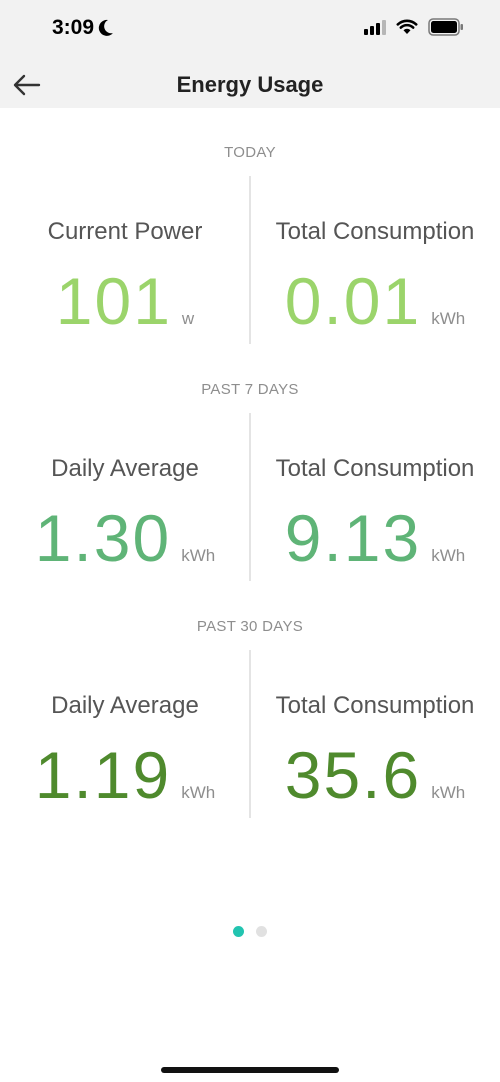 The width and height of the screenshot is (500, 1082). What do you see at coordinates (103, 775) in the screenshot?
I see `stat-value: 1.19` at bounding box center [103, 775].